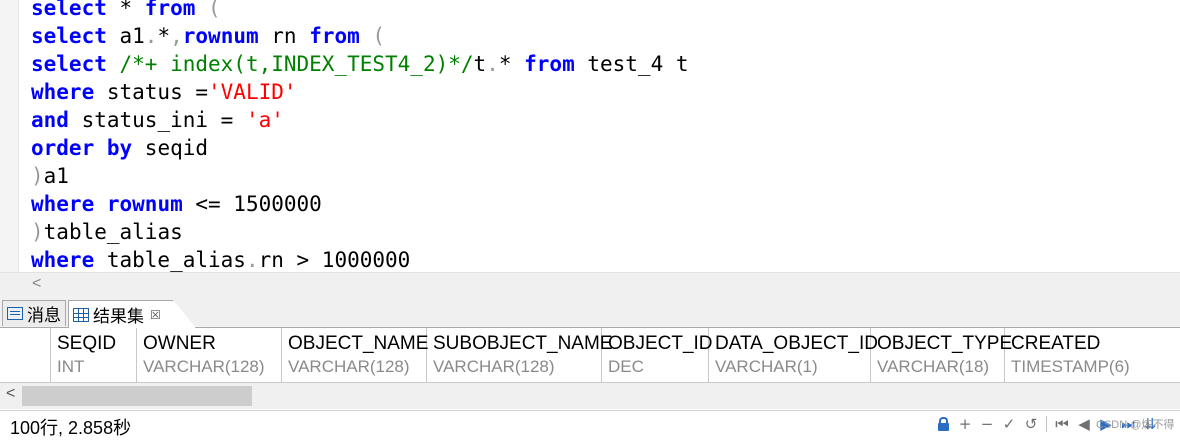  I want to click on scrollbar-thumb, so click(137, 396).